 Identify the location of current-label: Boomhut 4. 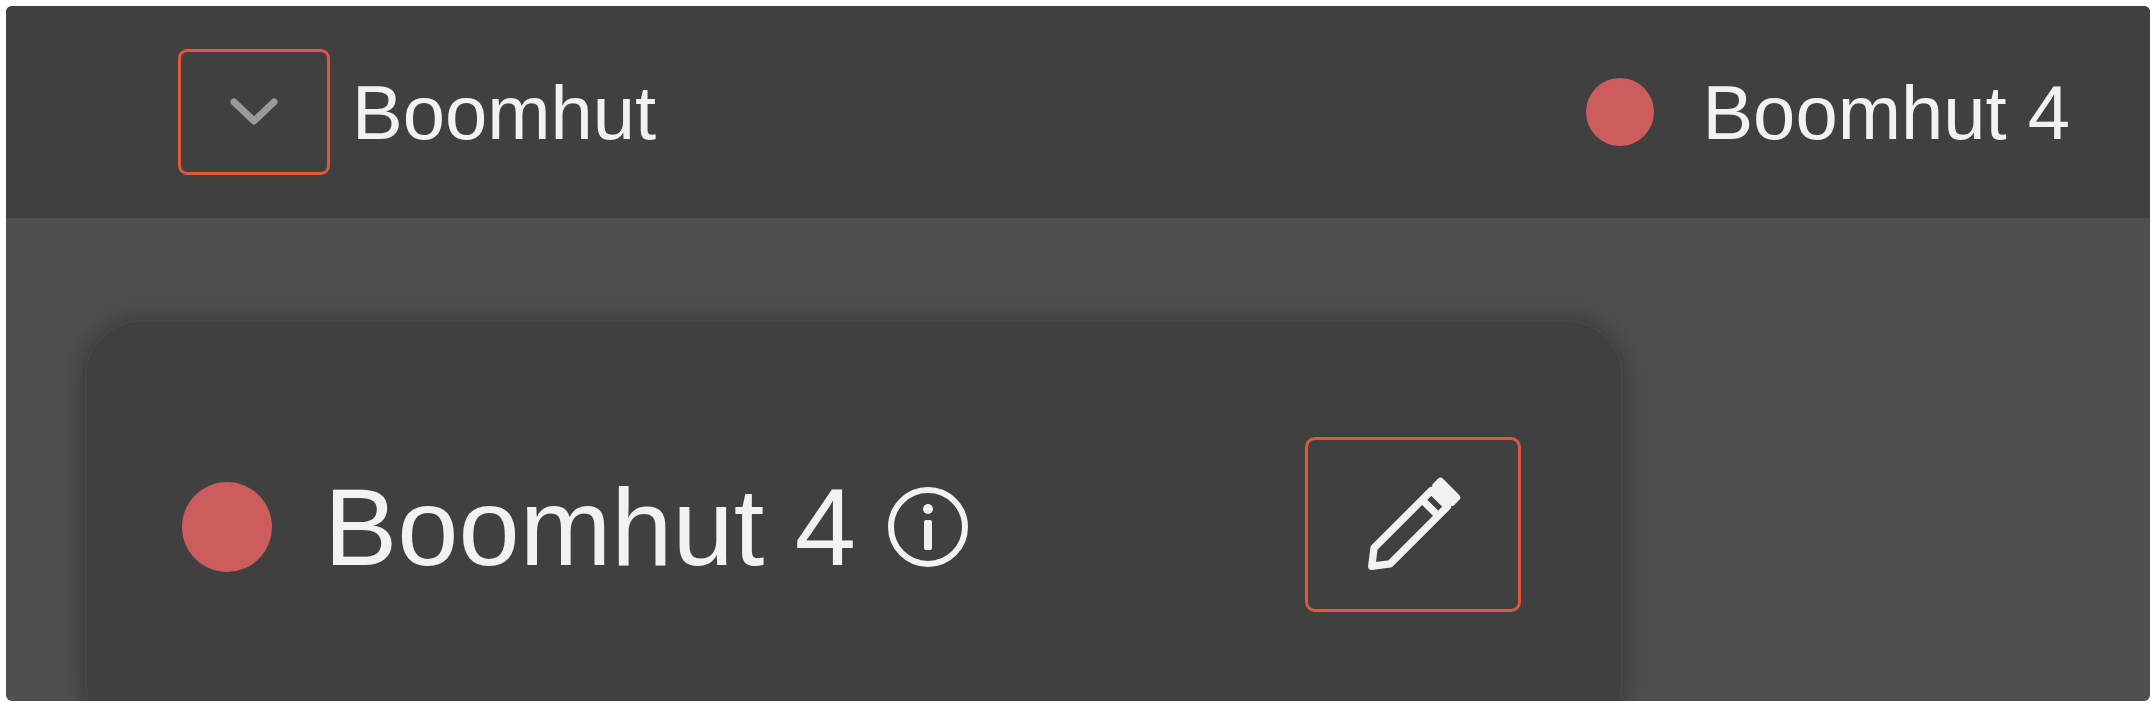
(1886, 112).